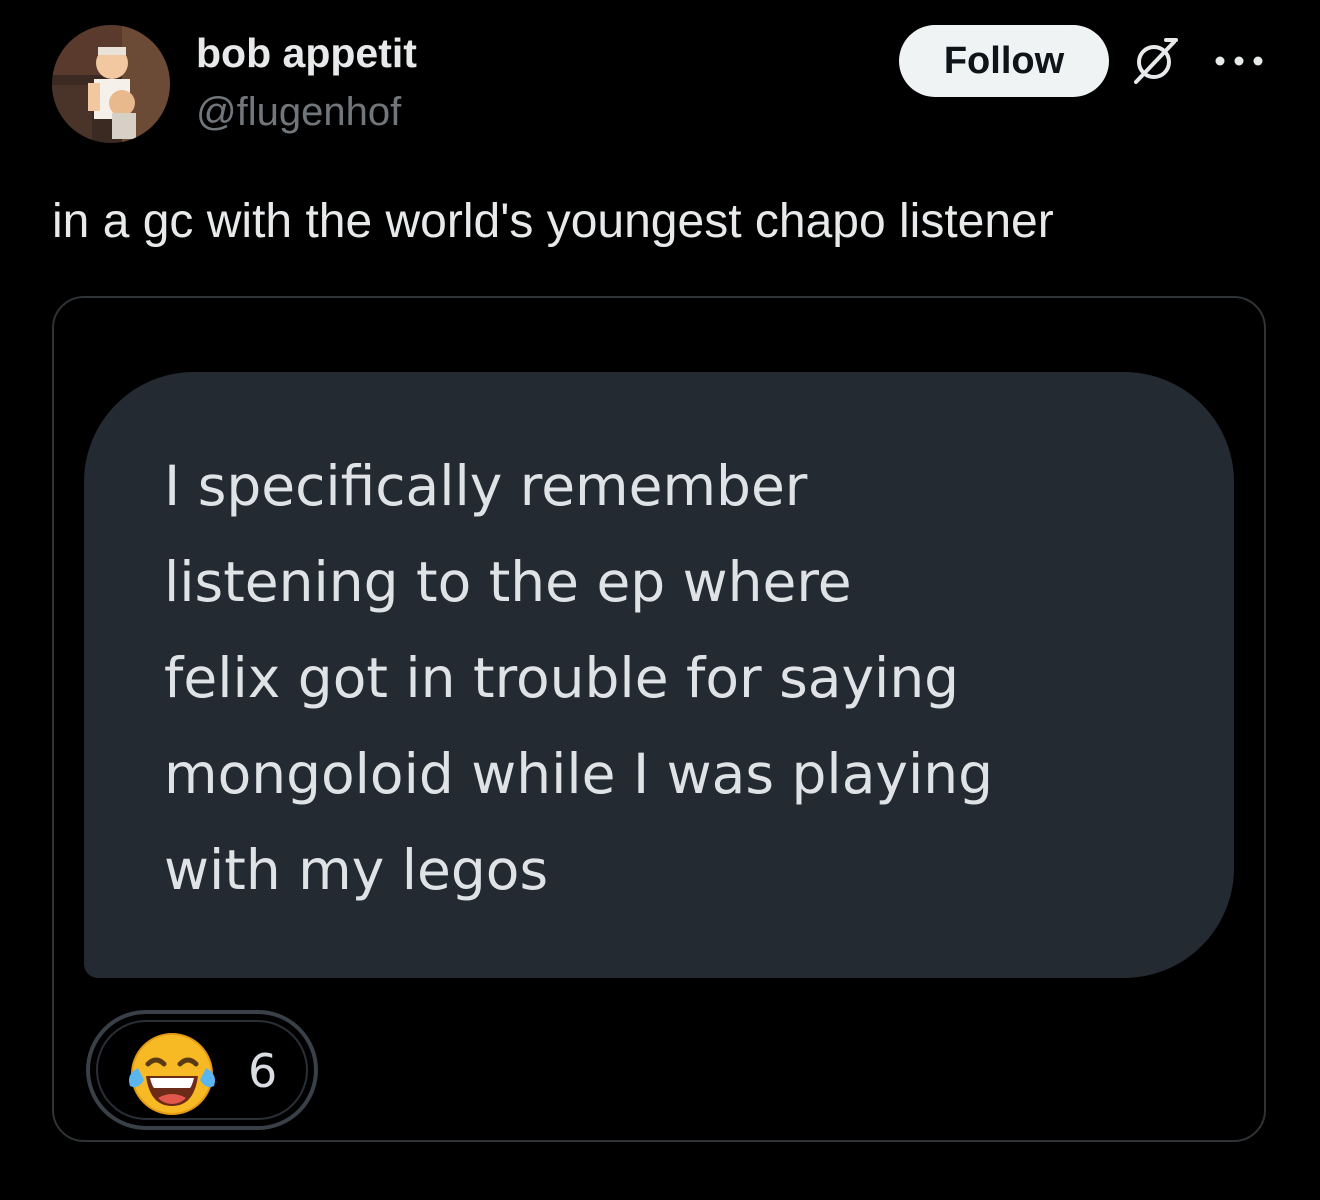 Image resolution: width=1320 pixels, height=1200 pixels. I want to click on reaction-count: 6, so click(263, 1071).